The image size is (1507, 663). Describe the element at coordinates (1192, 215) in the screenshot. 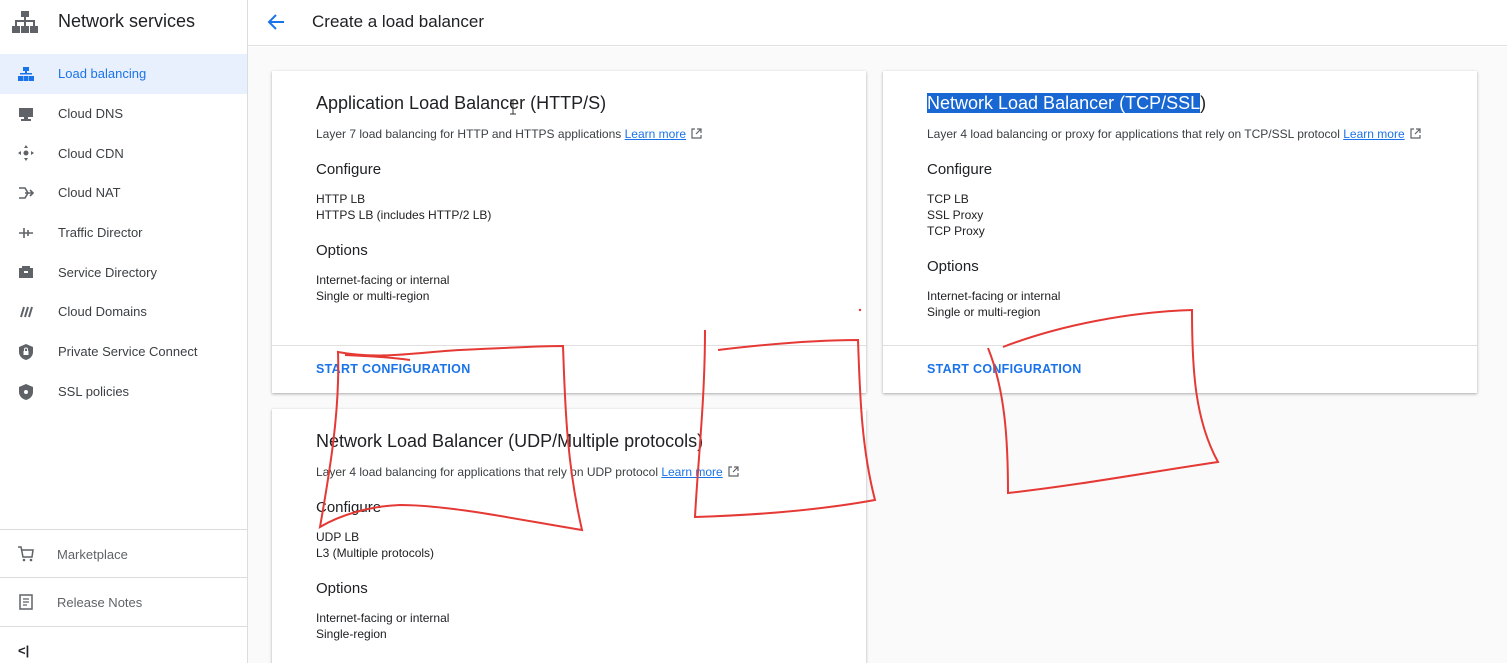

I see `configure-list: TCP LB SSL Proxy TCP Proxy` at that location.